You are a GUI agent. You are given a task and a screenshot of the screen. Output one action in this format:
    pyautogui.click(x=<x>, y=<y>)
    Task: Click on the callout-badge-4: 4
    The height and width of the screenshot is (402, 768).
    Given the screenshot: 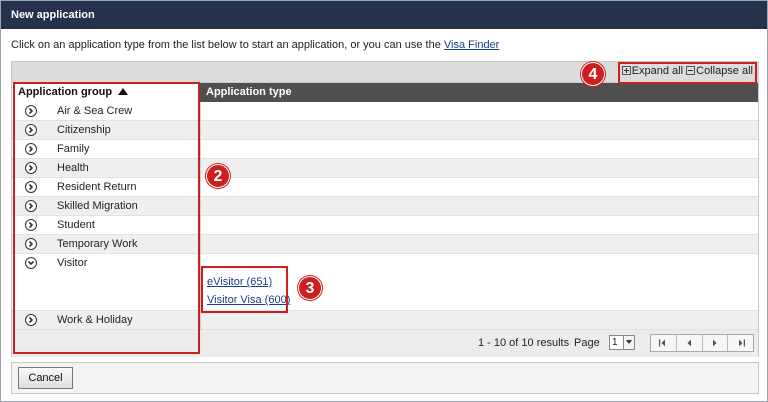 What is the action you would take?
    pyautogui.click(x=593, y=74)
    